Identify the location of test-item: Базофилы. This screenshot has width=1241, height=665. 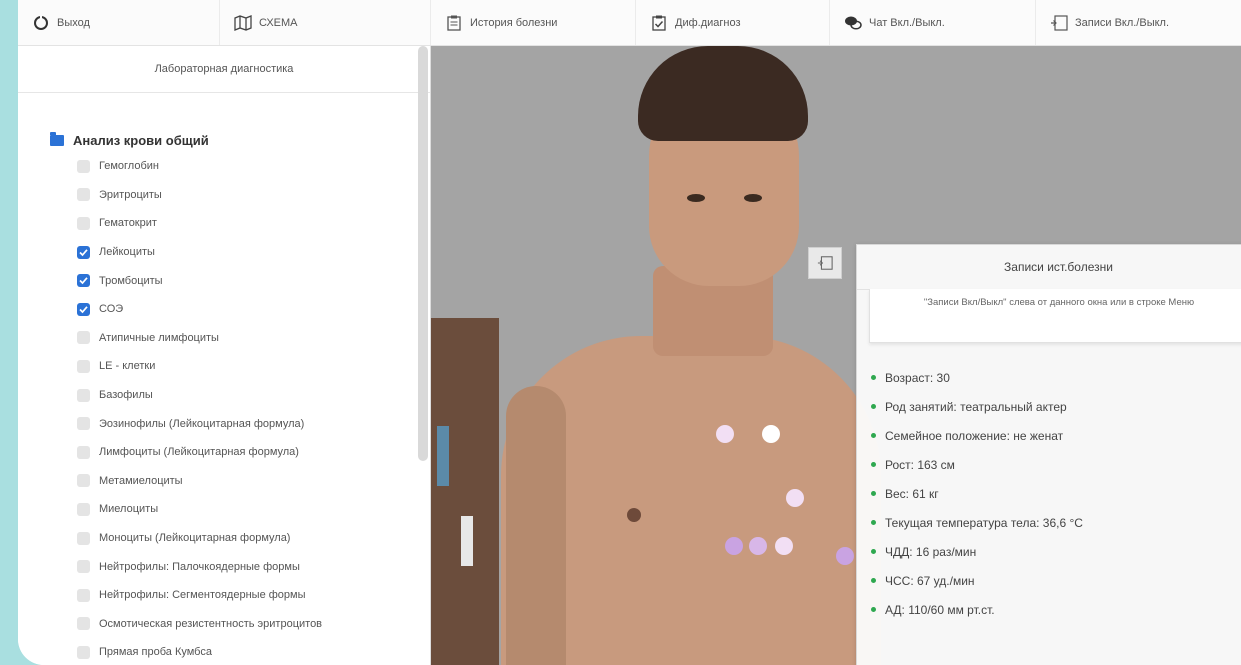
(186, 395).